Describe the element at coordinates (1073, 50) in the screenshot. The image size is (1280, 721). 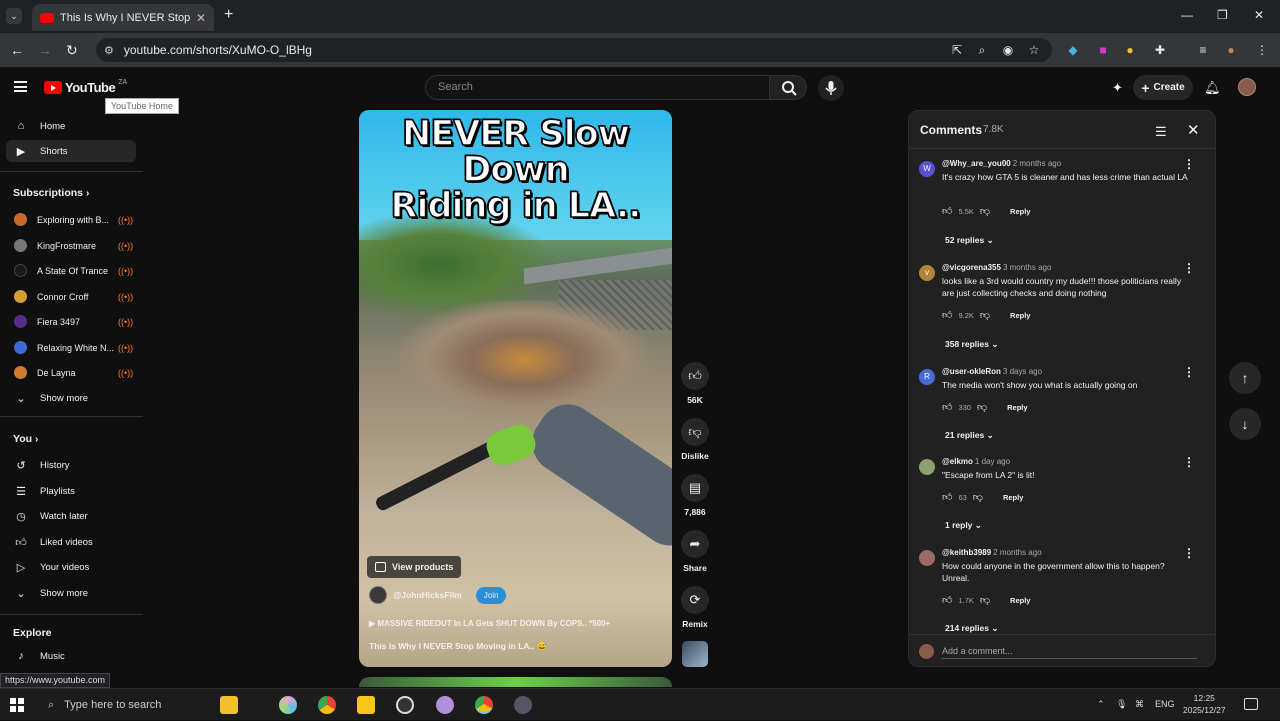
I see `extension-1-icon: ◆` at that location.